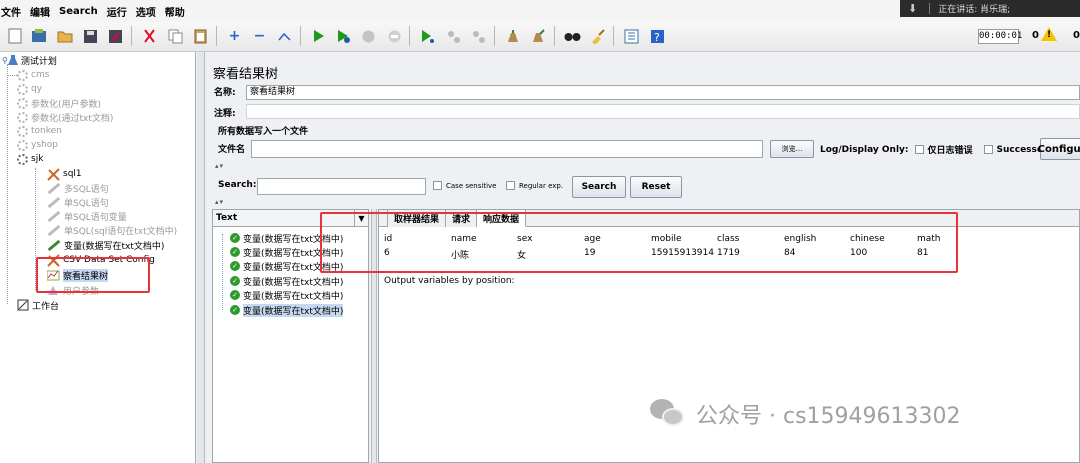 The image size is (1080, 463). I want to click on tree-node-cms: cms, so click(28, 75).